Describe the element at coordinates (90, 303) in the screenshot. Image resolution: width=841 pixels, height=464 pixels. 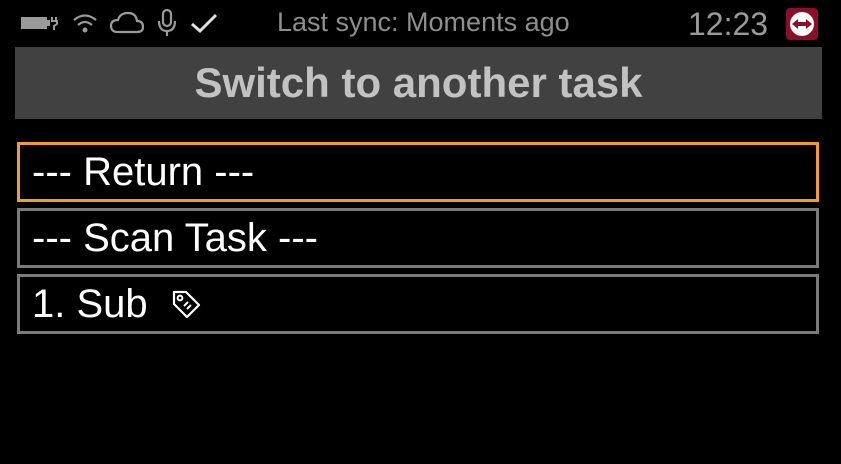
I see `list-item-label: 1. Sub` at that location.